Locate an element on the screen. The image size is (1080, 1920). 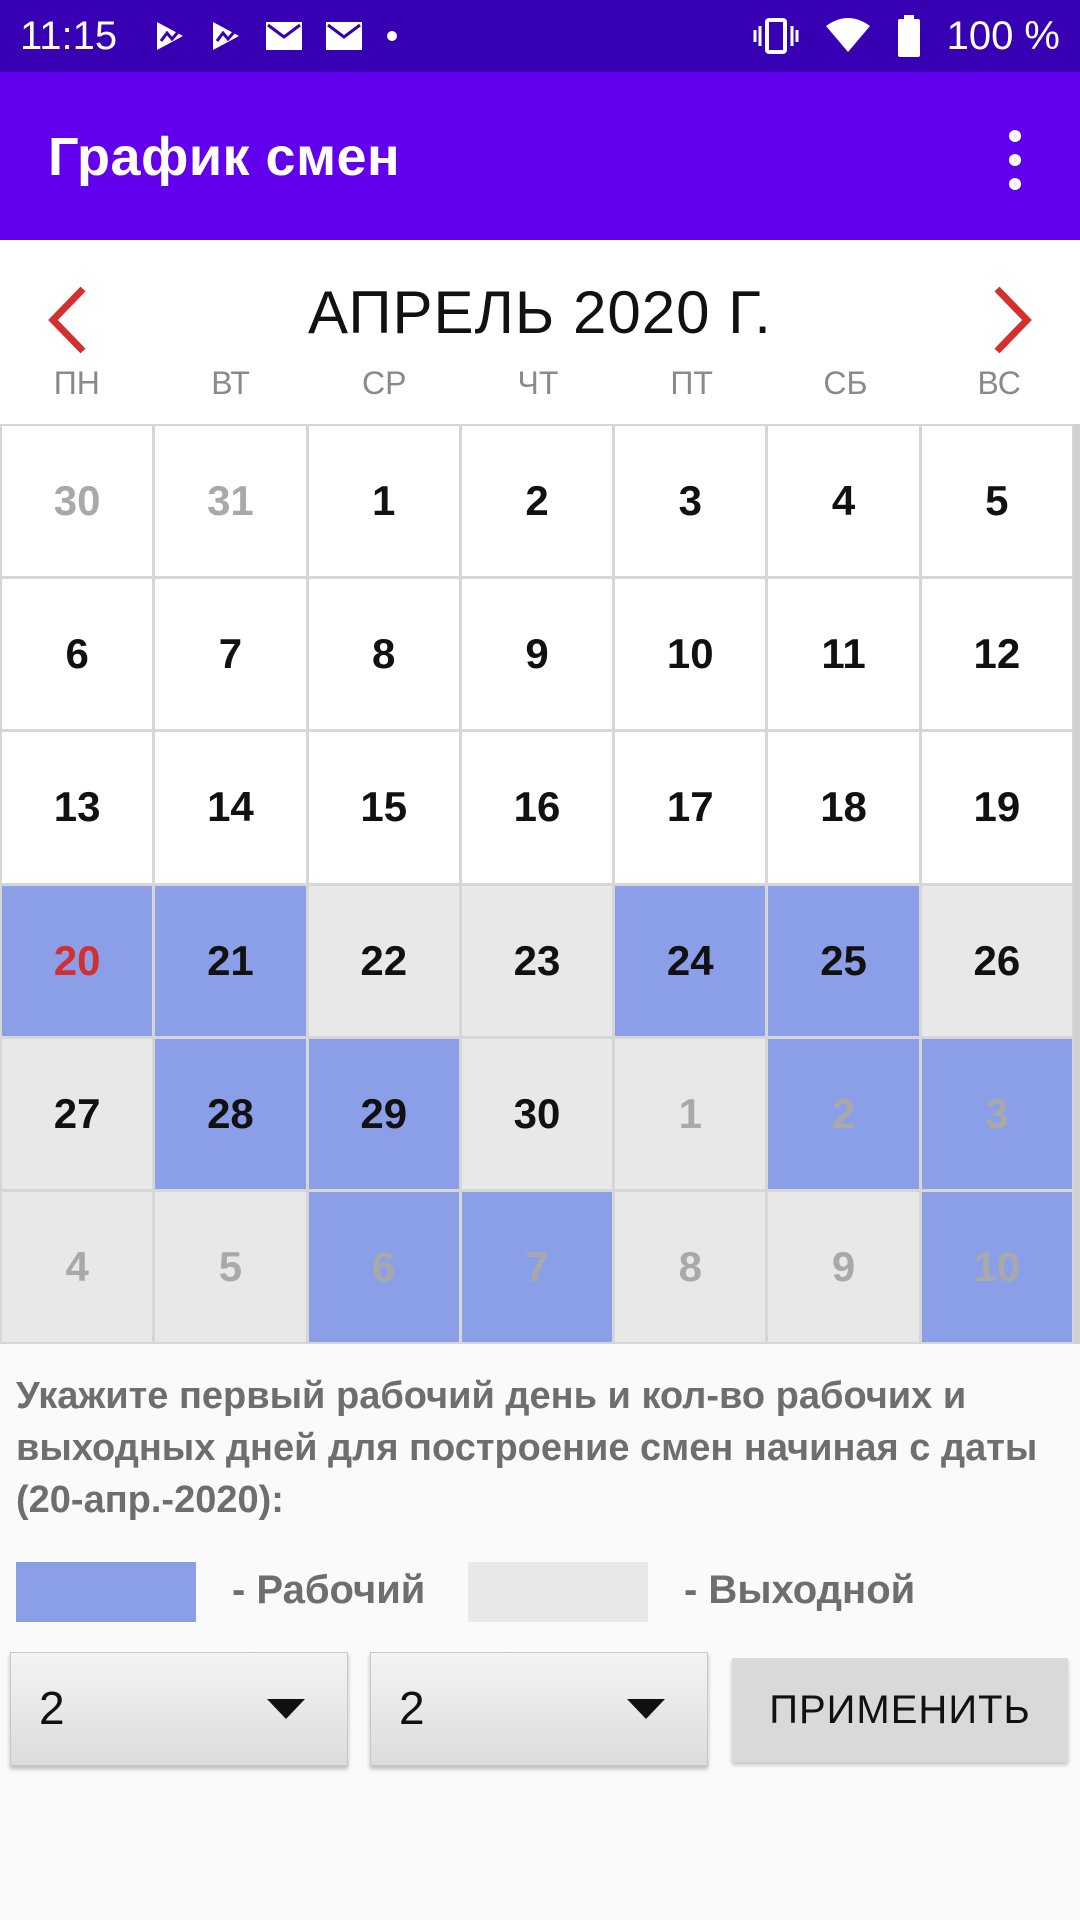
app-title: График смен is located at coordinates (224, 157).